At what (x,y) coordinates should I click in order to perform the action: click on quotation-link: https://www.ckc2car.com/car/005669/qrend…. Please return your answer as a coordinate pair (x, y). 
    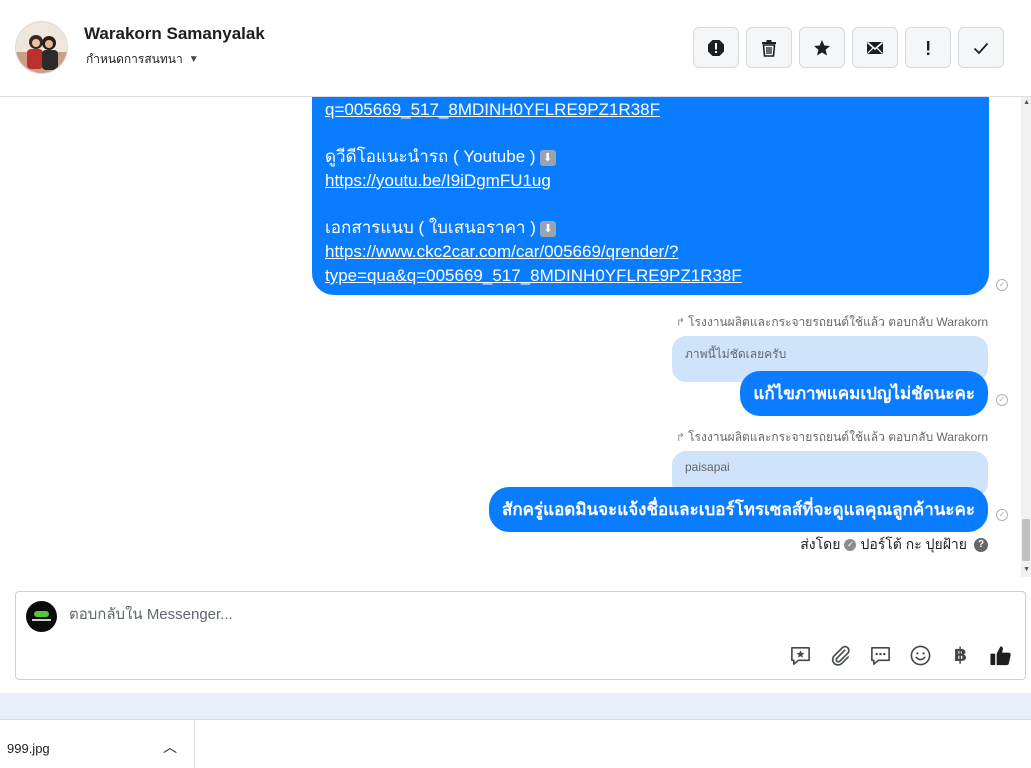
    Looking at the image, I should click on (650, 252).